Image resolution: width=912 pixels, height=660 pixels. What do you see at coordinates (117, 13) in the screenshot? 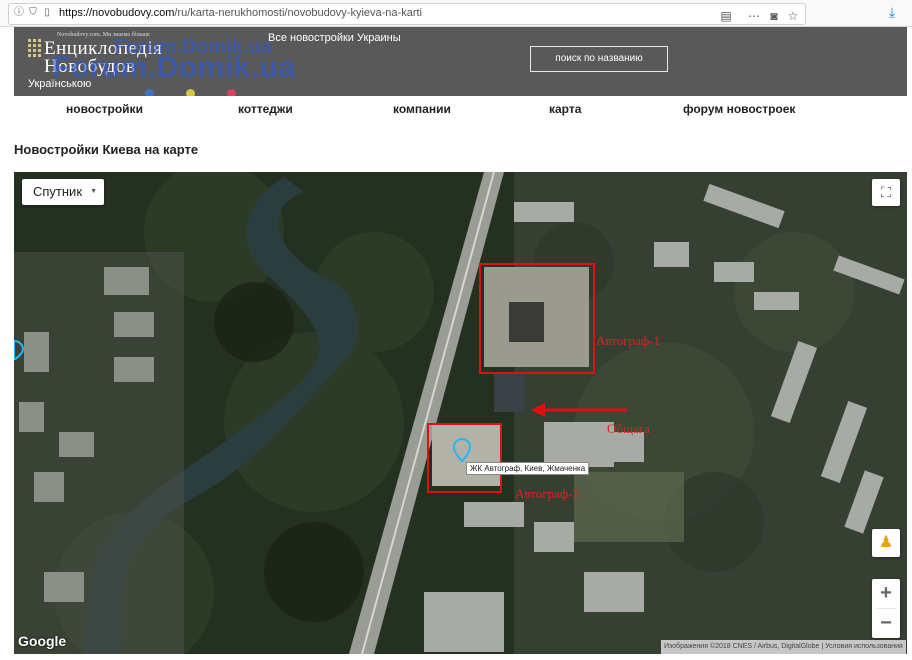
I see `url-host: https://novobudovy.com` at bounding box center [117, 13].